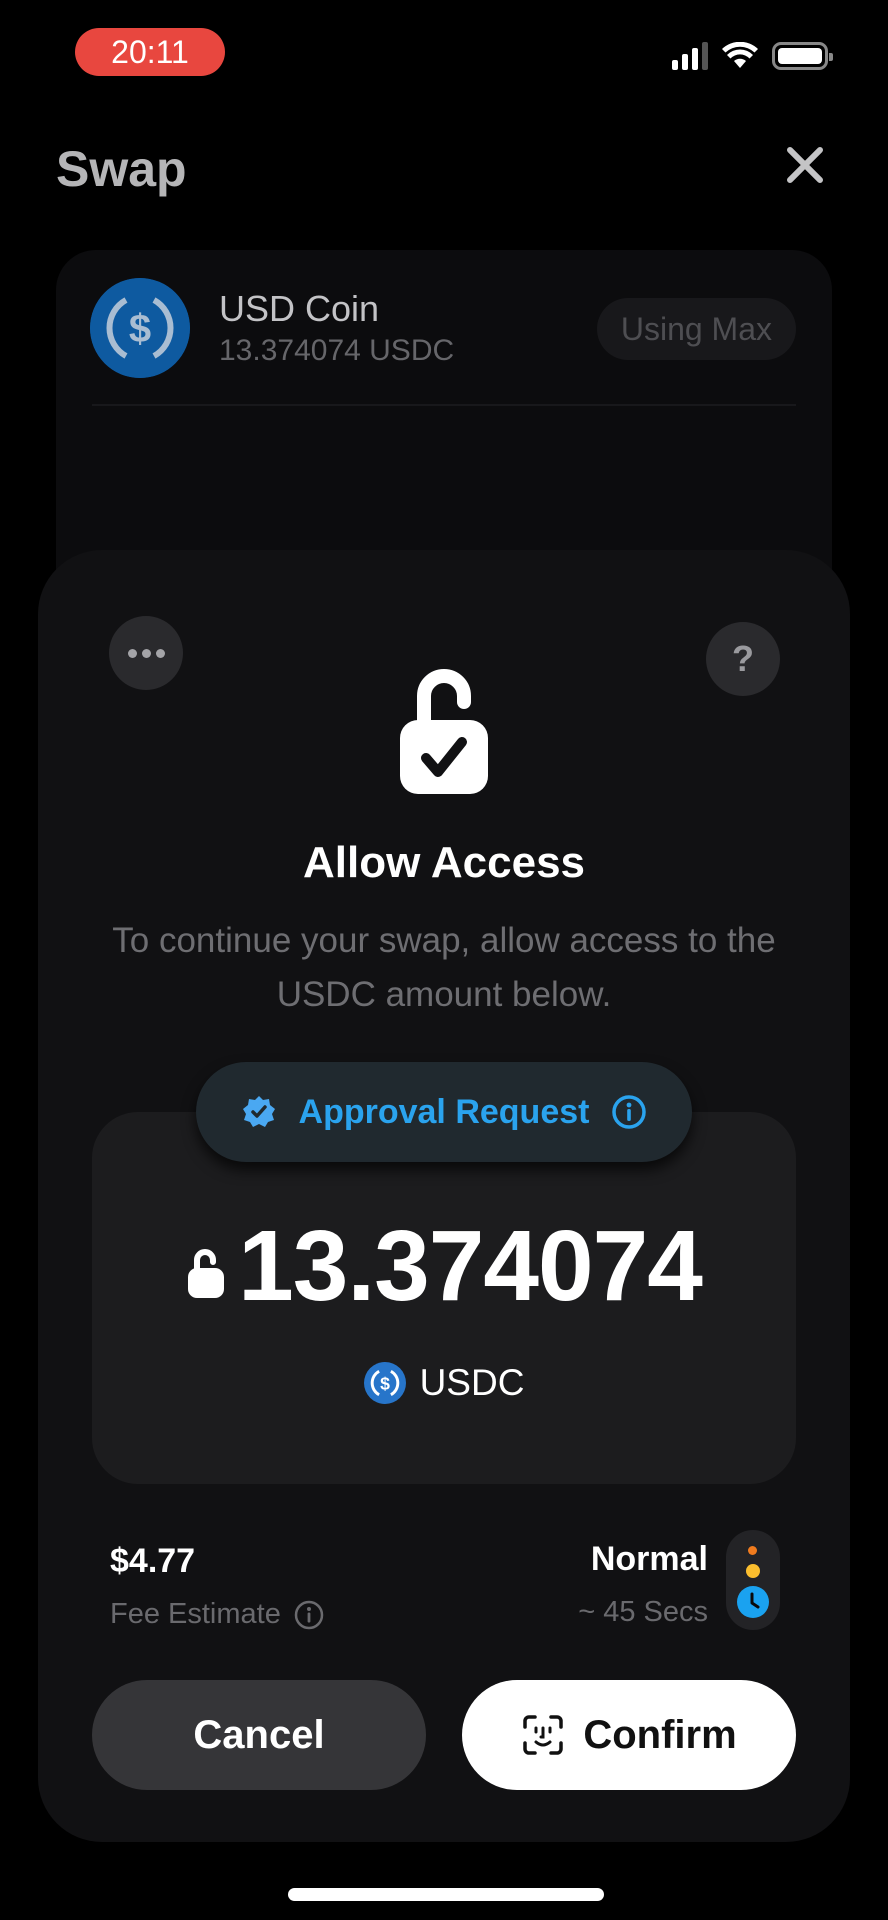  I want to click on help-icon: ?, so click(743, 658).